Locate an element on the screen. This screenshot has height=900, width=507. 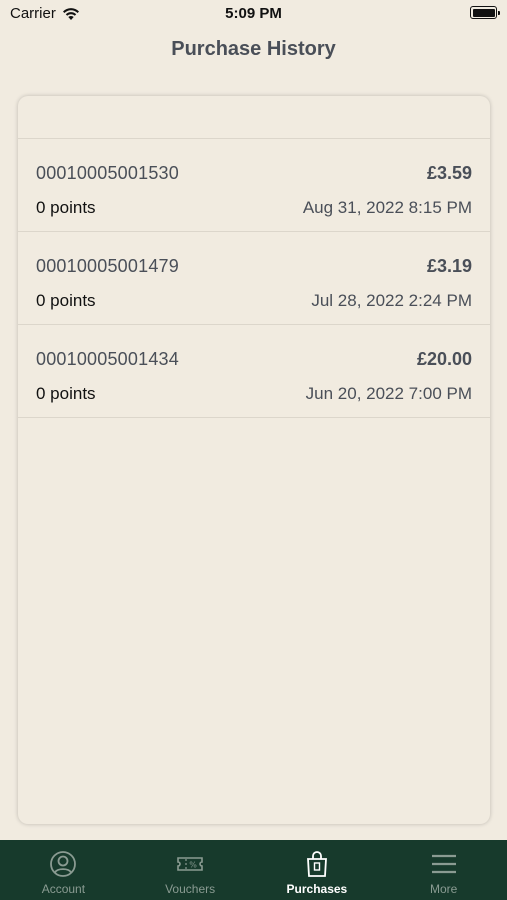
status-bar: Carrier 5:09 PM is located at coordinates (253, 15).